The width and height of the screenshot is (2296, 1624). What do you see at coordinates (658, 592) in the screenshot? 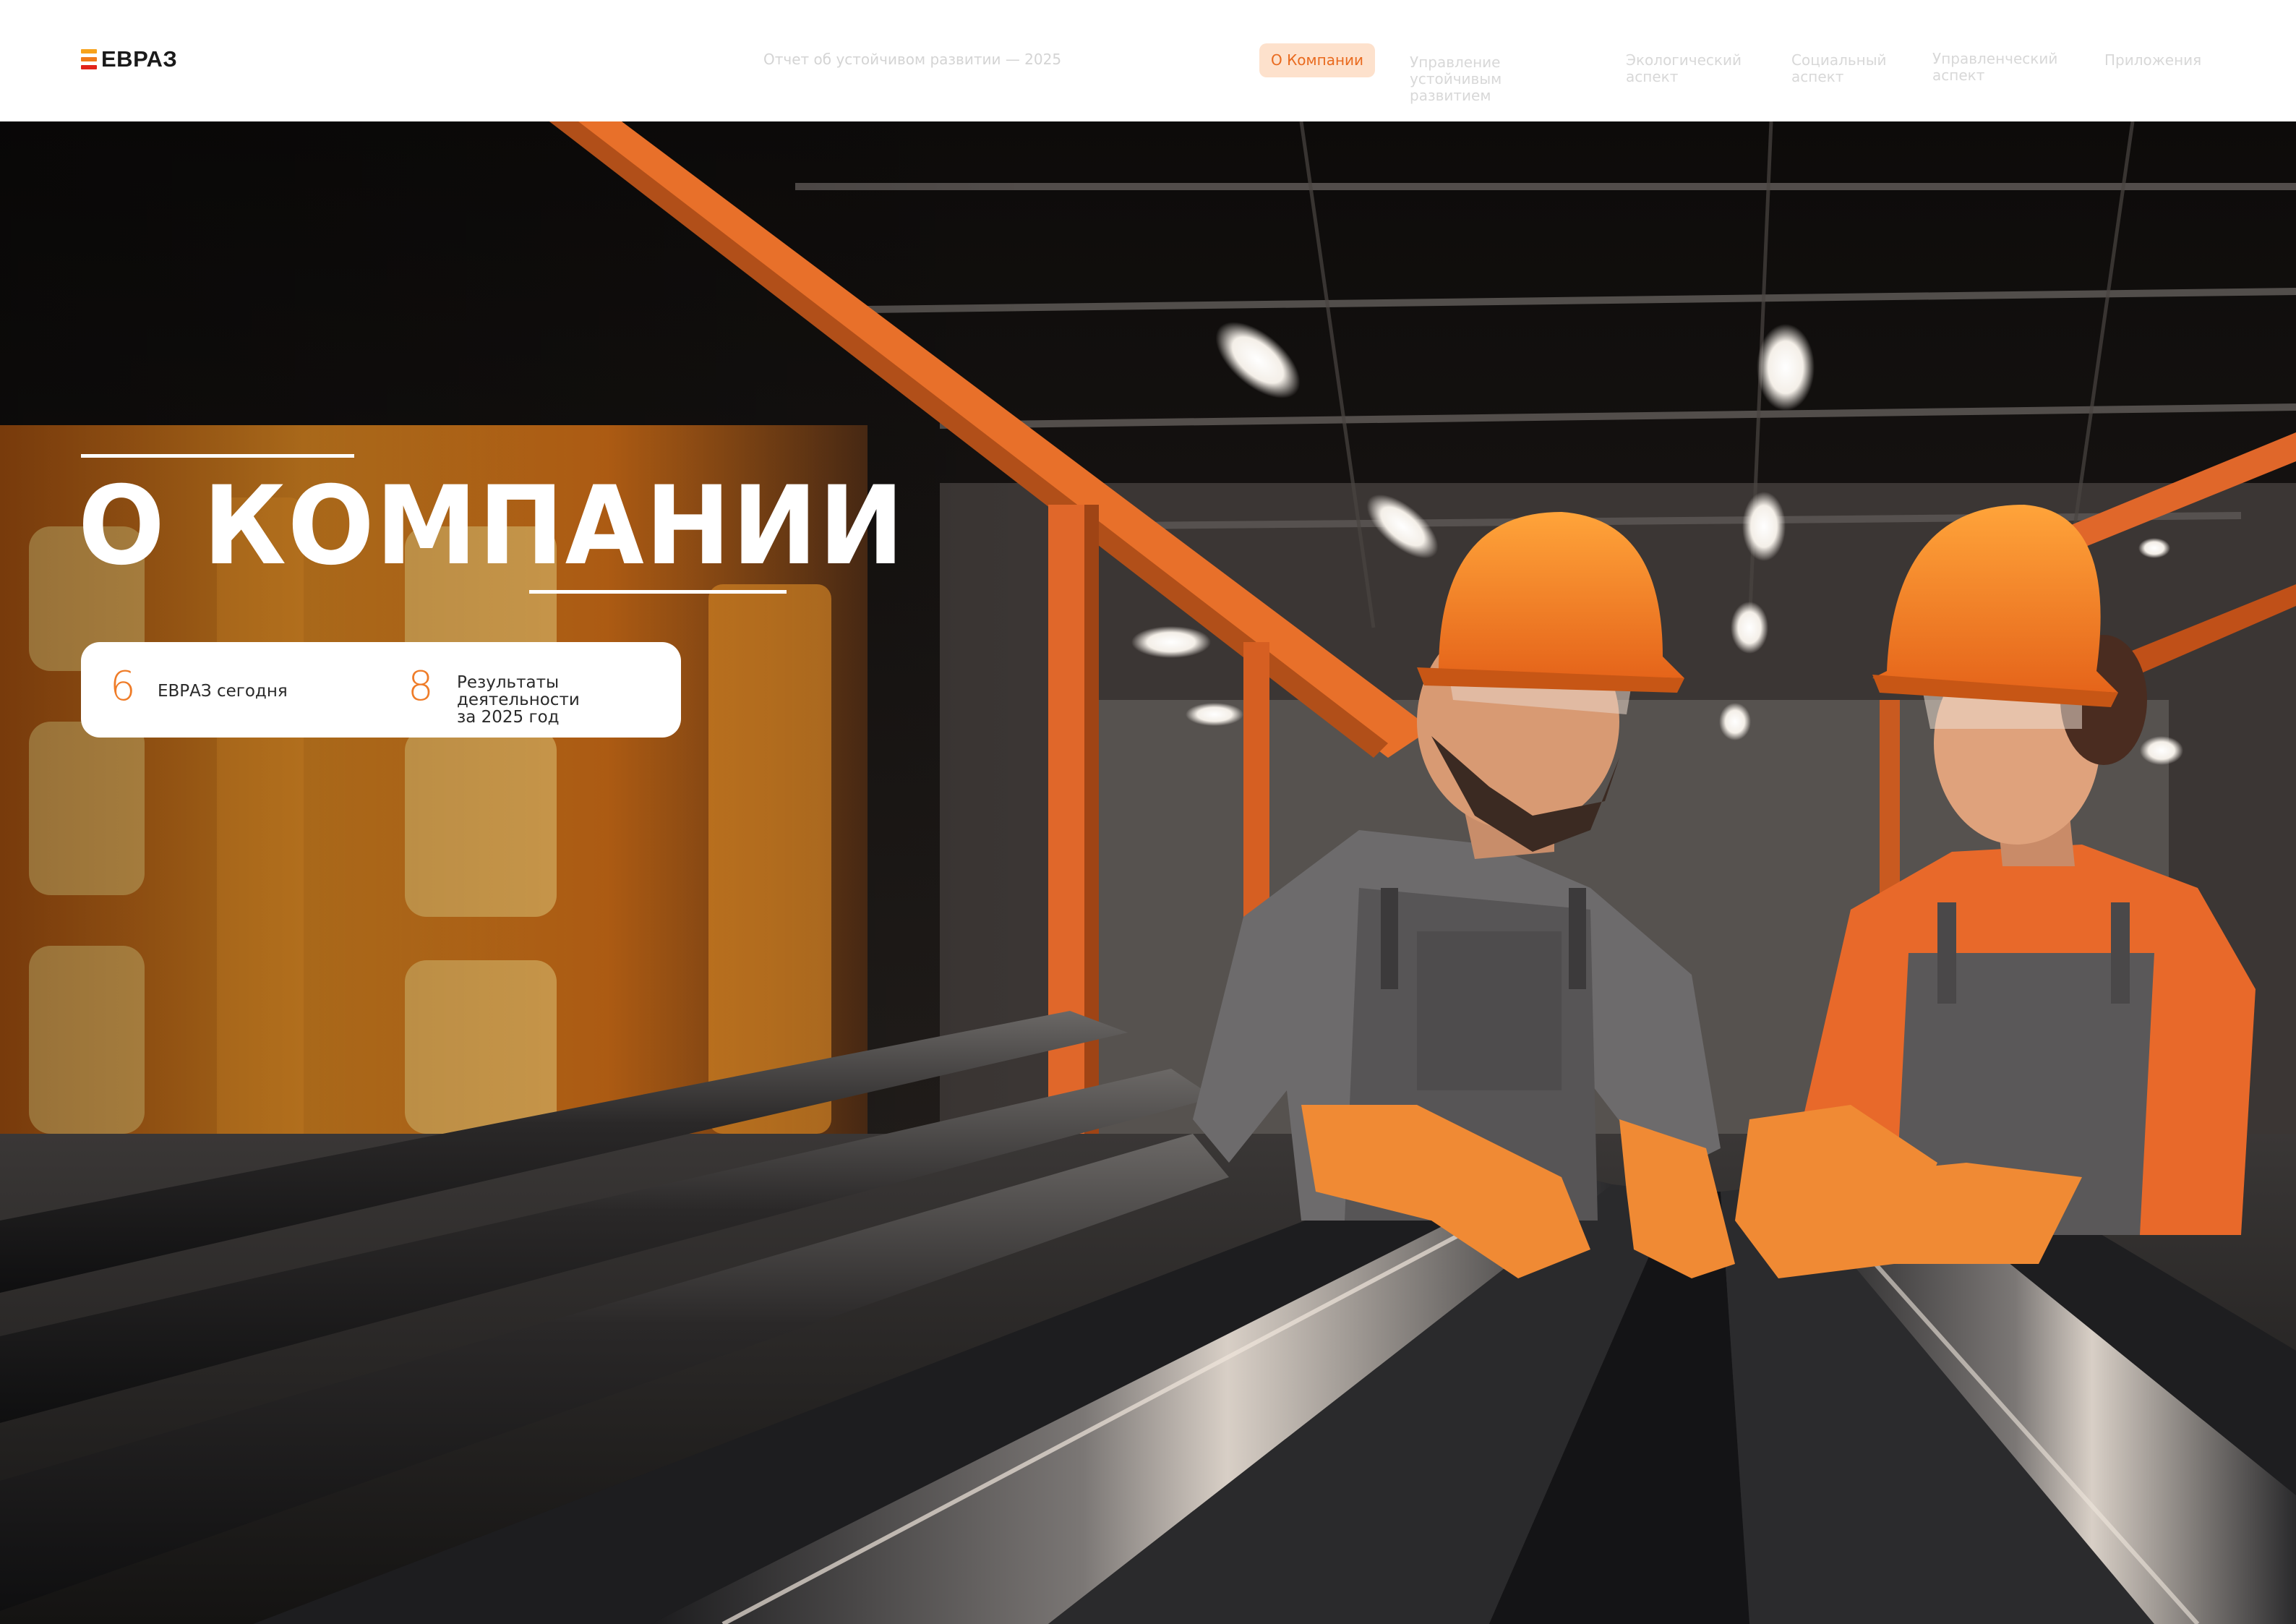
I see `title-rule-bottom` at bounding box center [658, 592].